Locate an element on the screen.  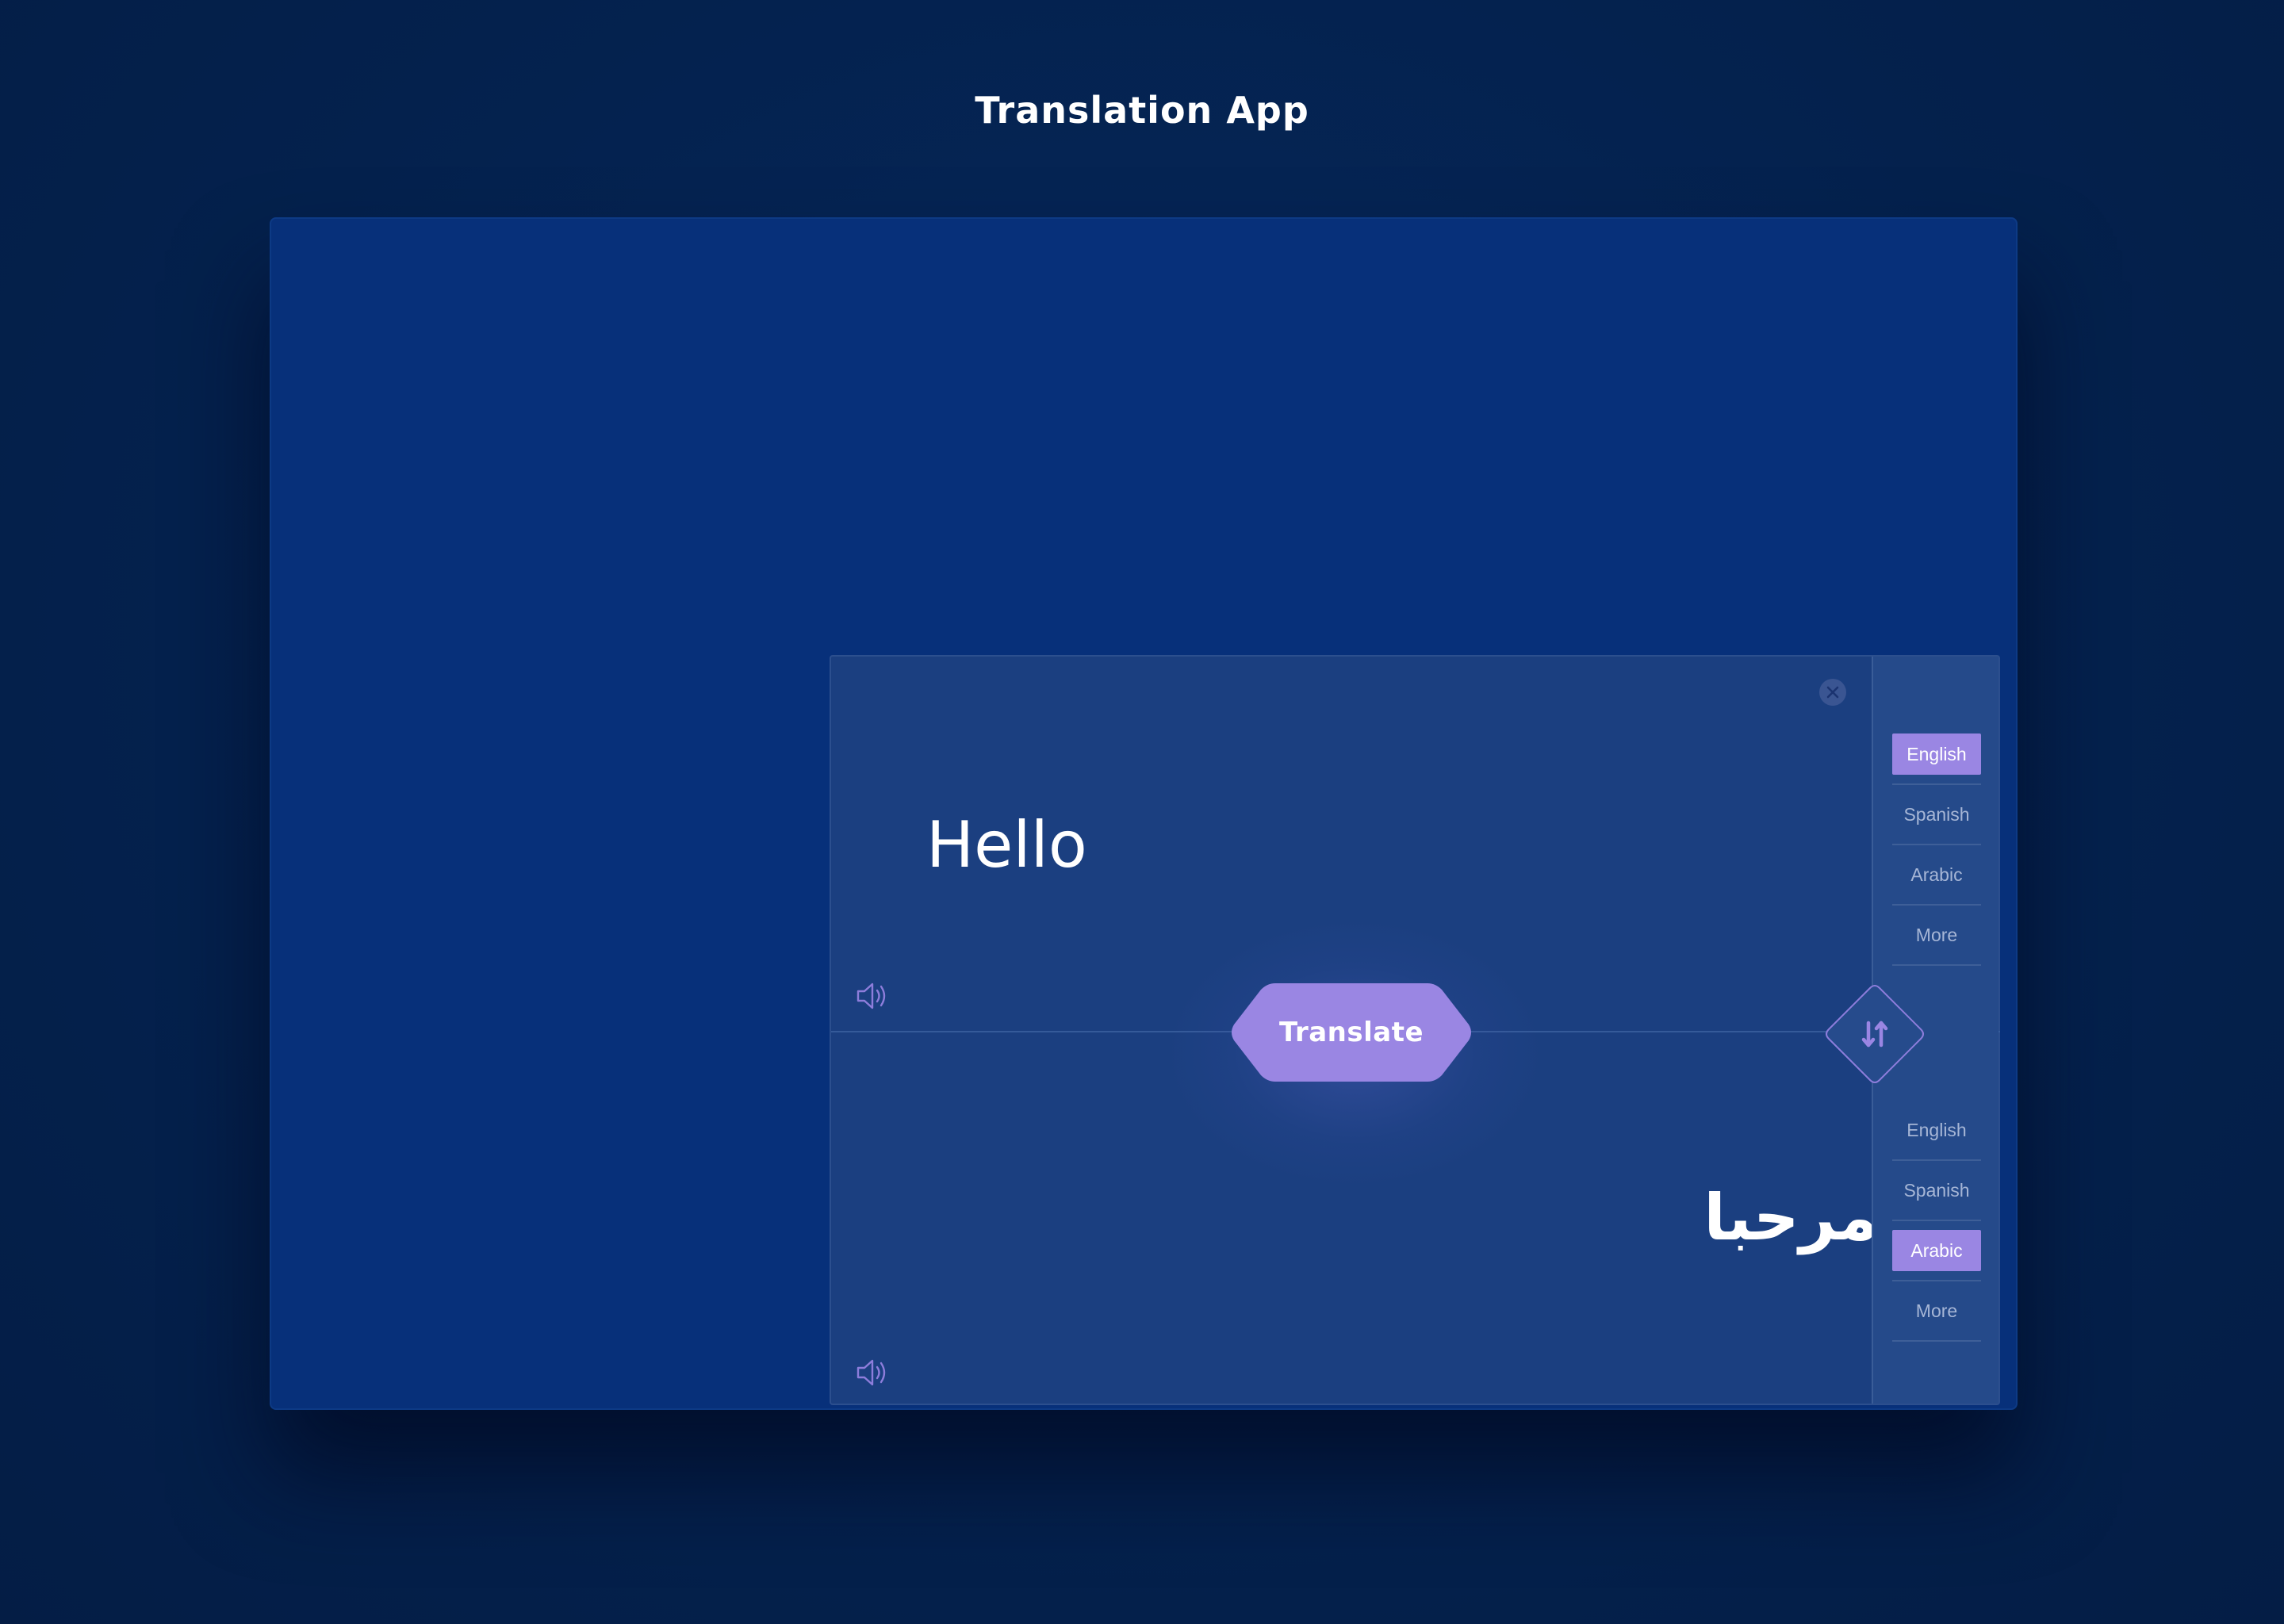
target-language-list: English Spanish Arabic More is located at coordinates (1936, 1221).